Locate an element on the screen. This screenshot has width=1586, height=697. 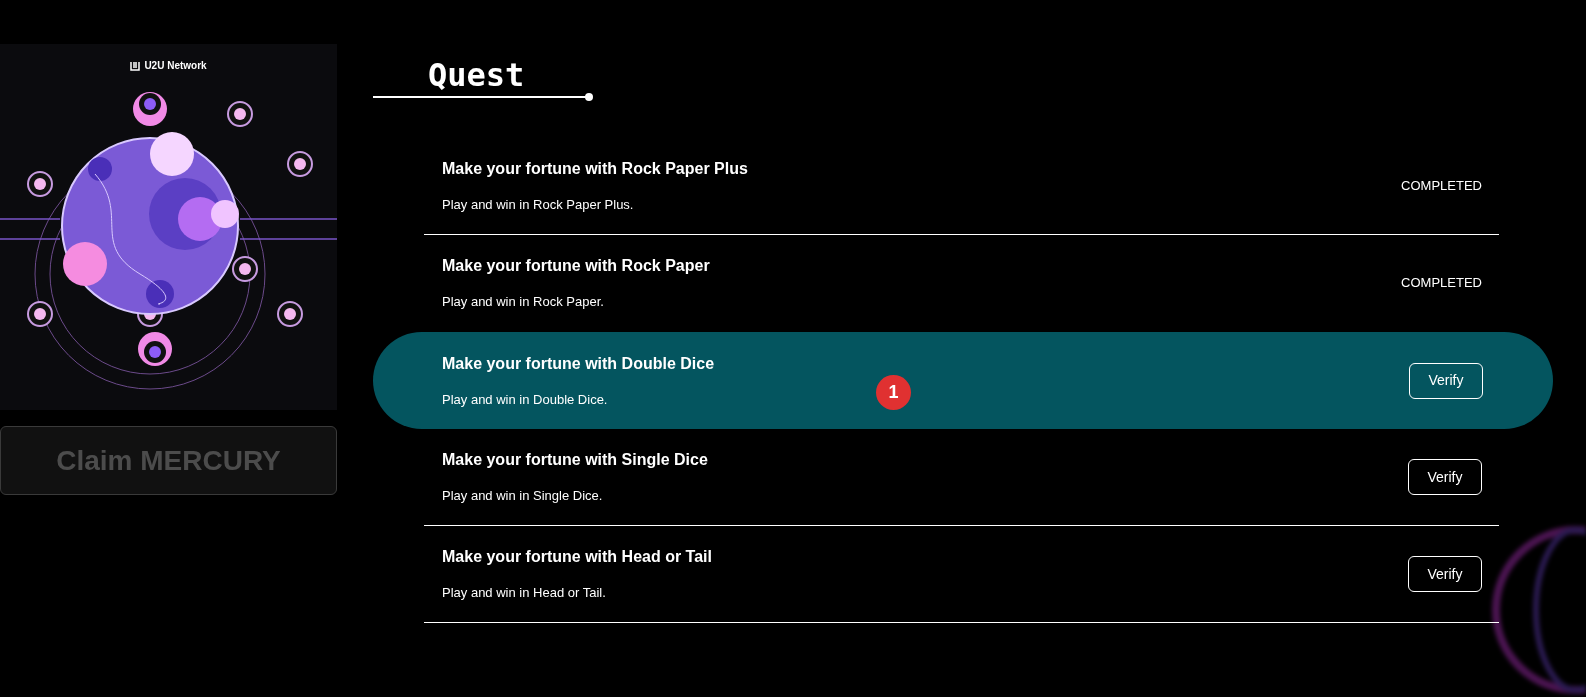
logo-icon is located at coordinates (135, 65).